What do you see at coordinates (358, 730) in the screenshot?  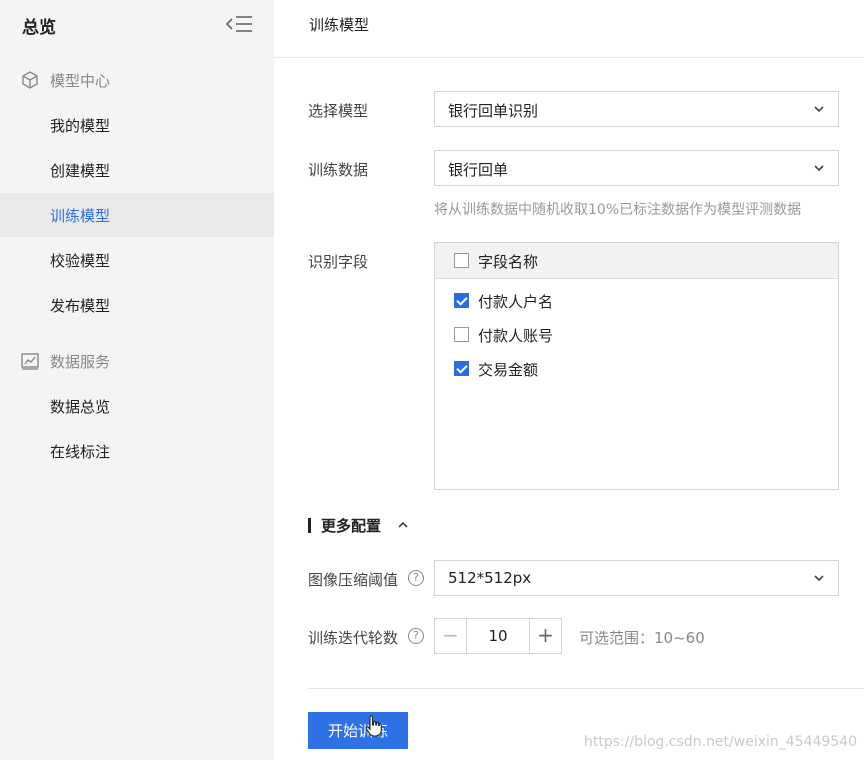 I see `start-training-button: 开始训练` at bounding box center [358, 730].